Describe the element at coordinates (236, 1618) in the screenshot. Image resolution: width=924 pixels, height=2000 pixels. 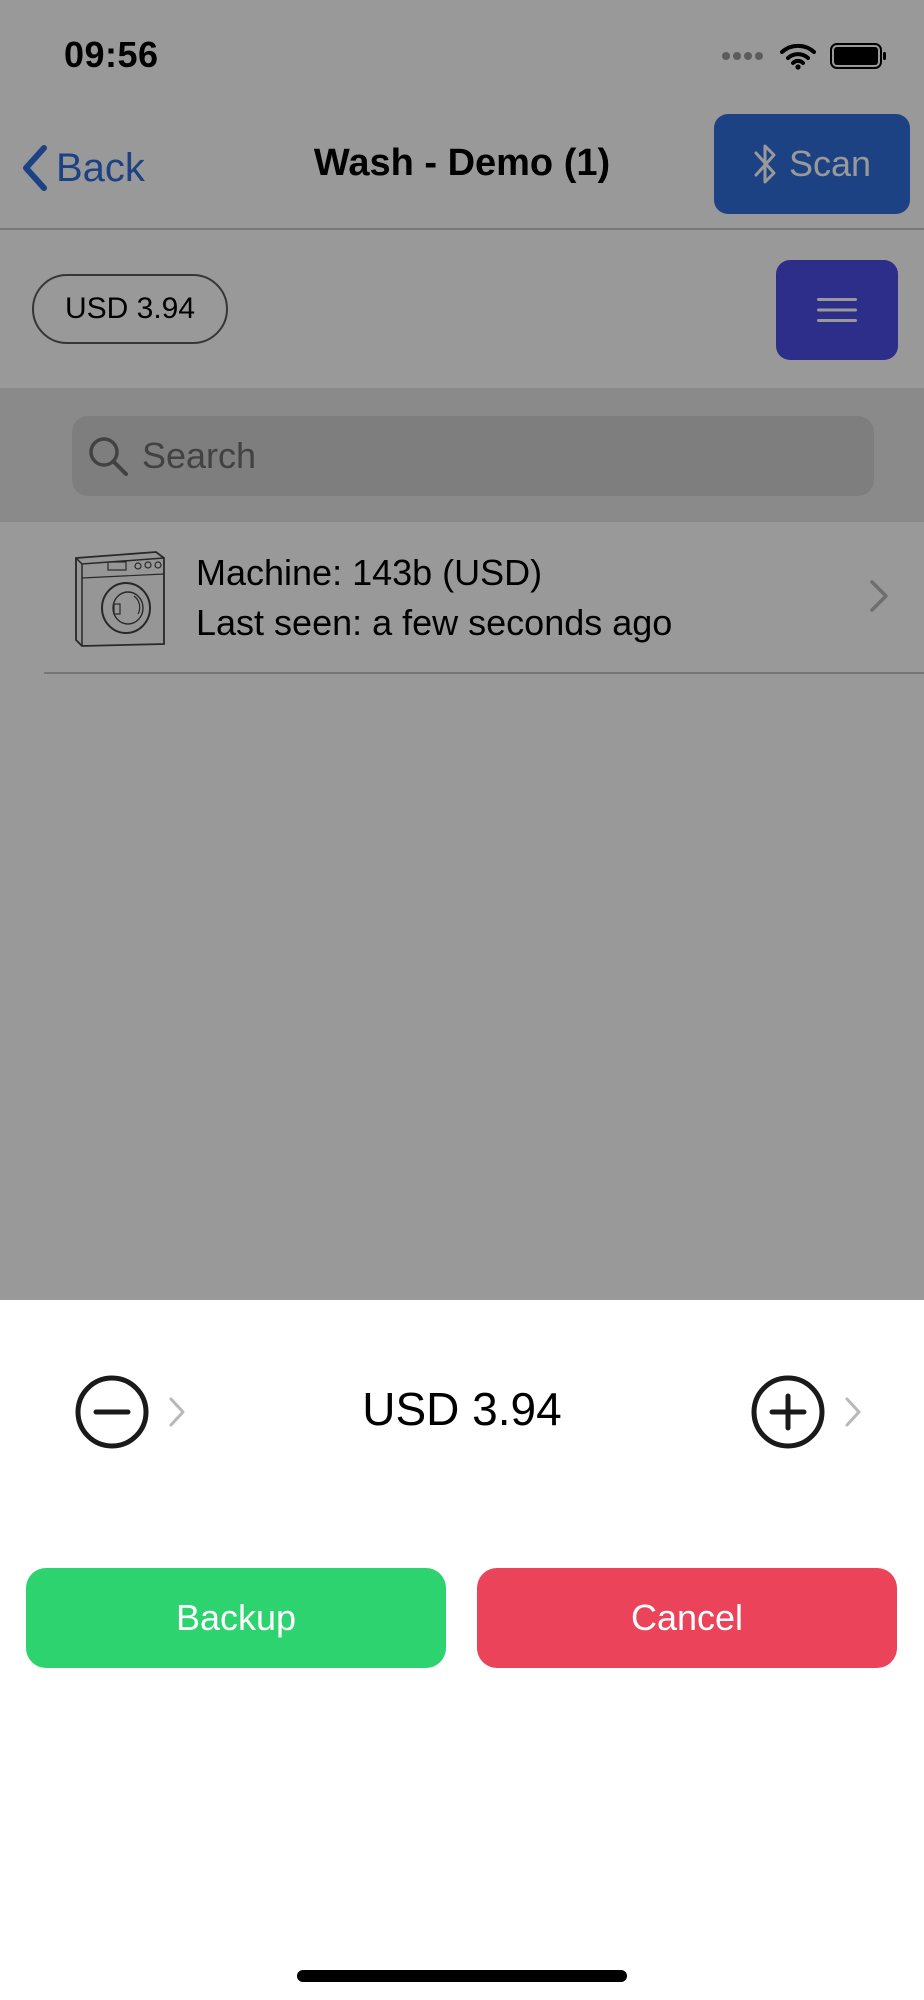
I see `backup-button: Backup` at that location.